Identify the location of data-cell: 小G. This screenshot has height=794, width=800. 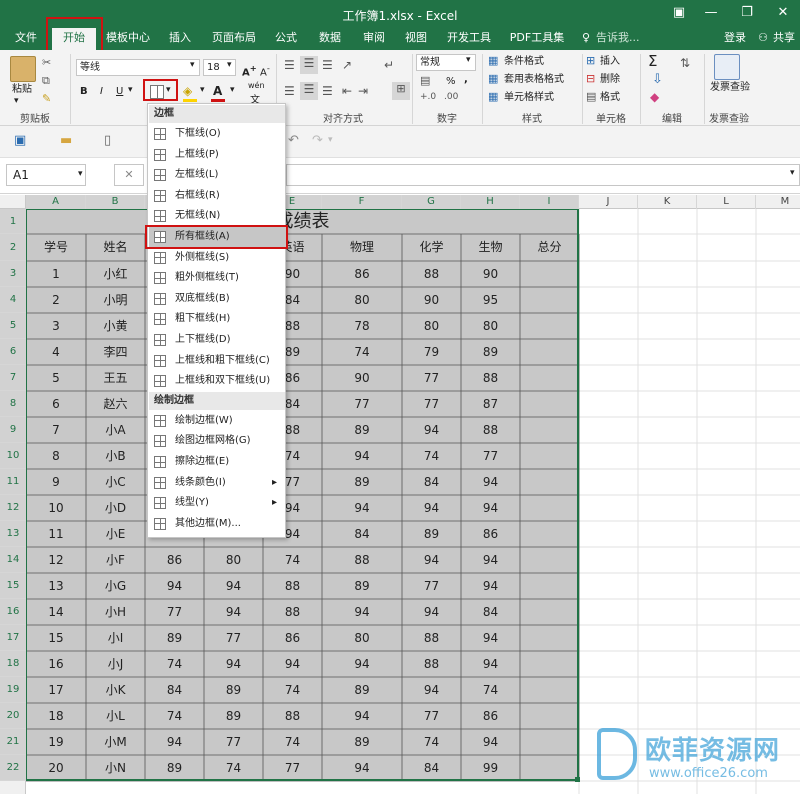
(115, 586).